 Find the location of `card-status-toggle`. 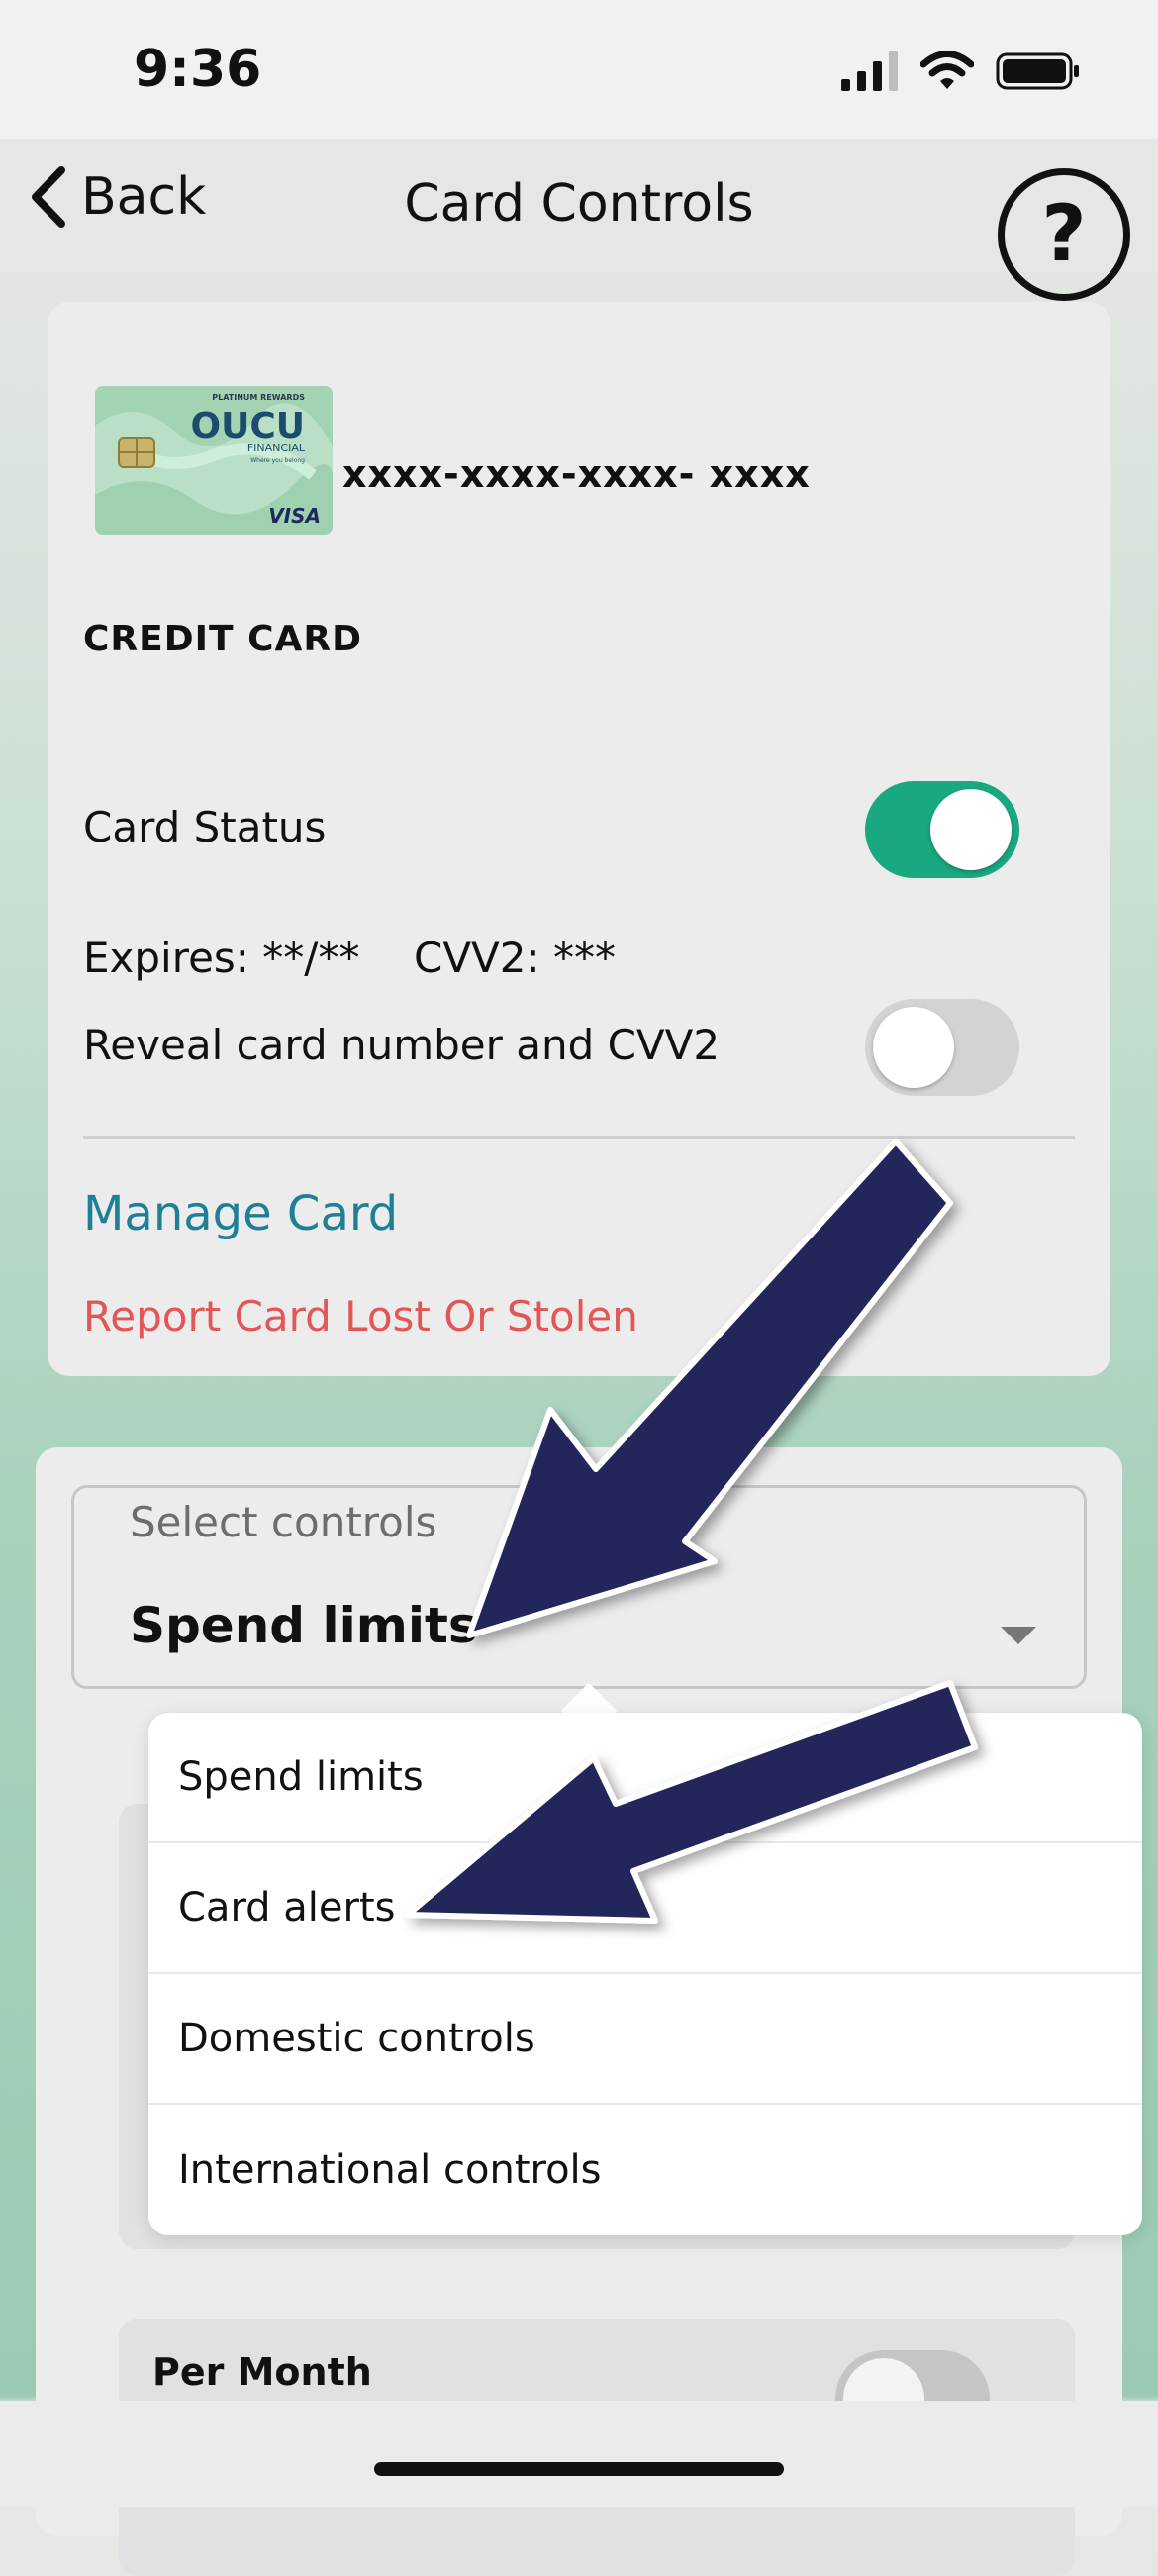

card-status-toggle is located at coordinates (942, 830).